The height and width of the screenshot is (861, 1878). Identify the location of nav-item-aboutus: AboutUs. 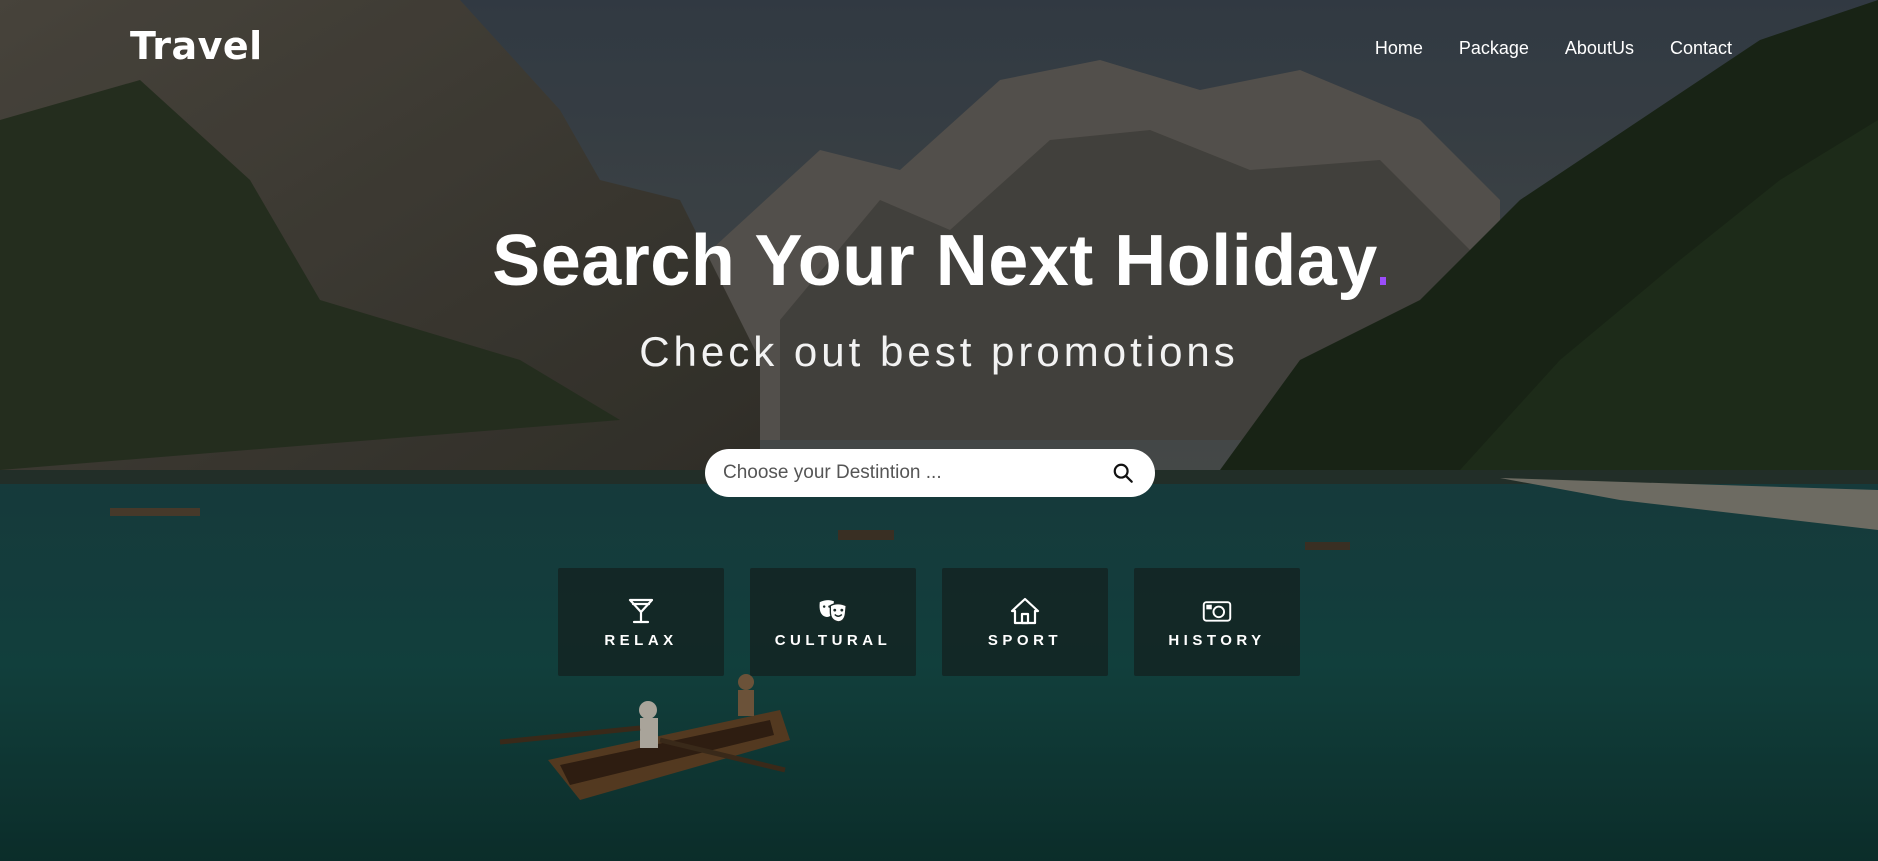
(1599, 48).